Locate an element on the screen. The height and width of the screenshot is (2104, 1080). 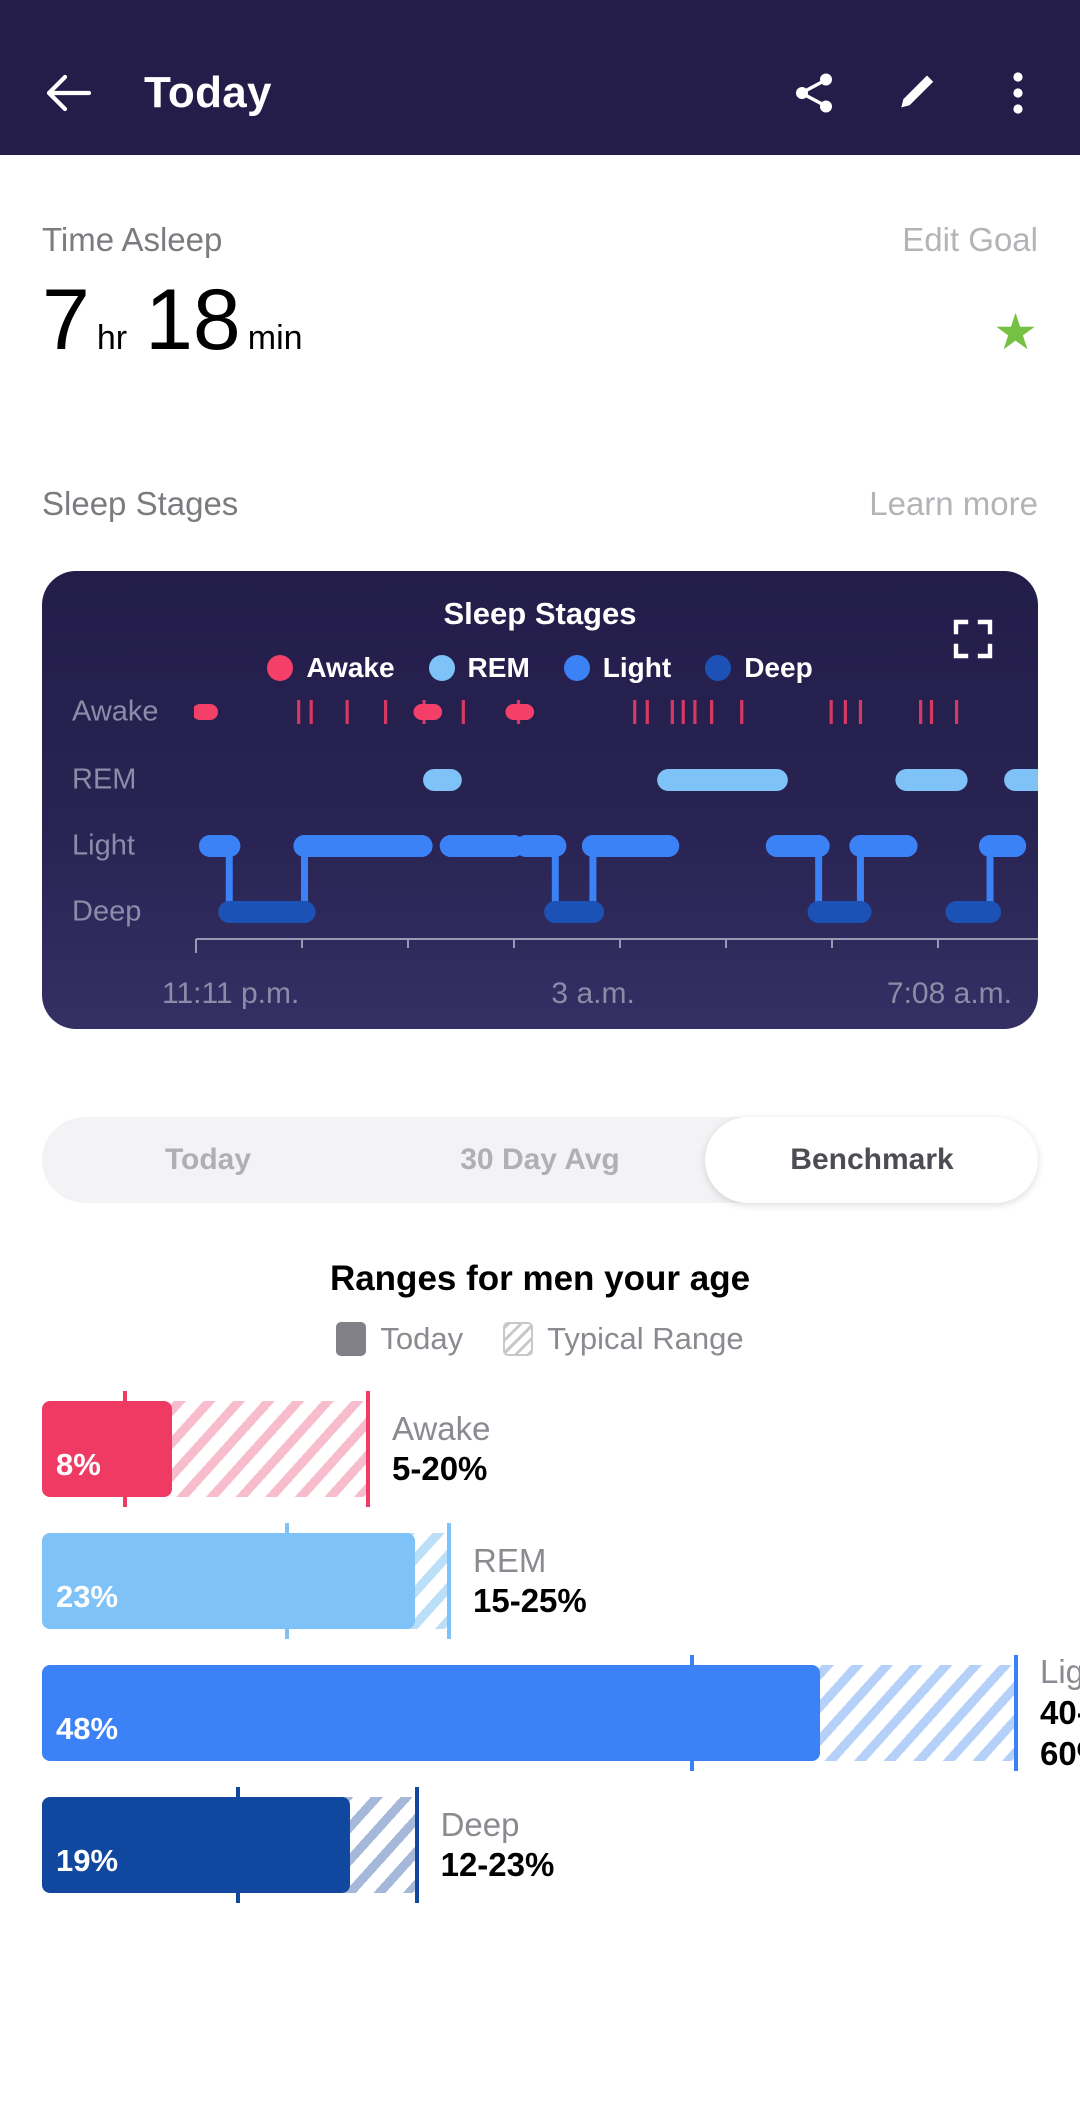
legend-item-rem: REM is located at coordinates (479, 668).